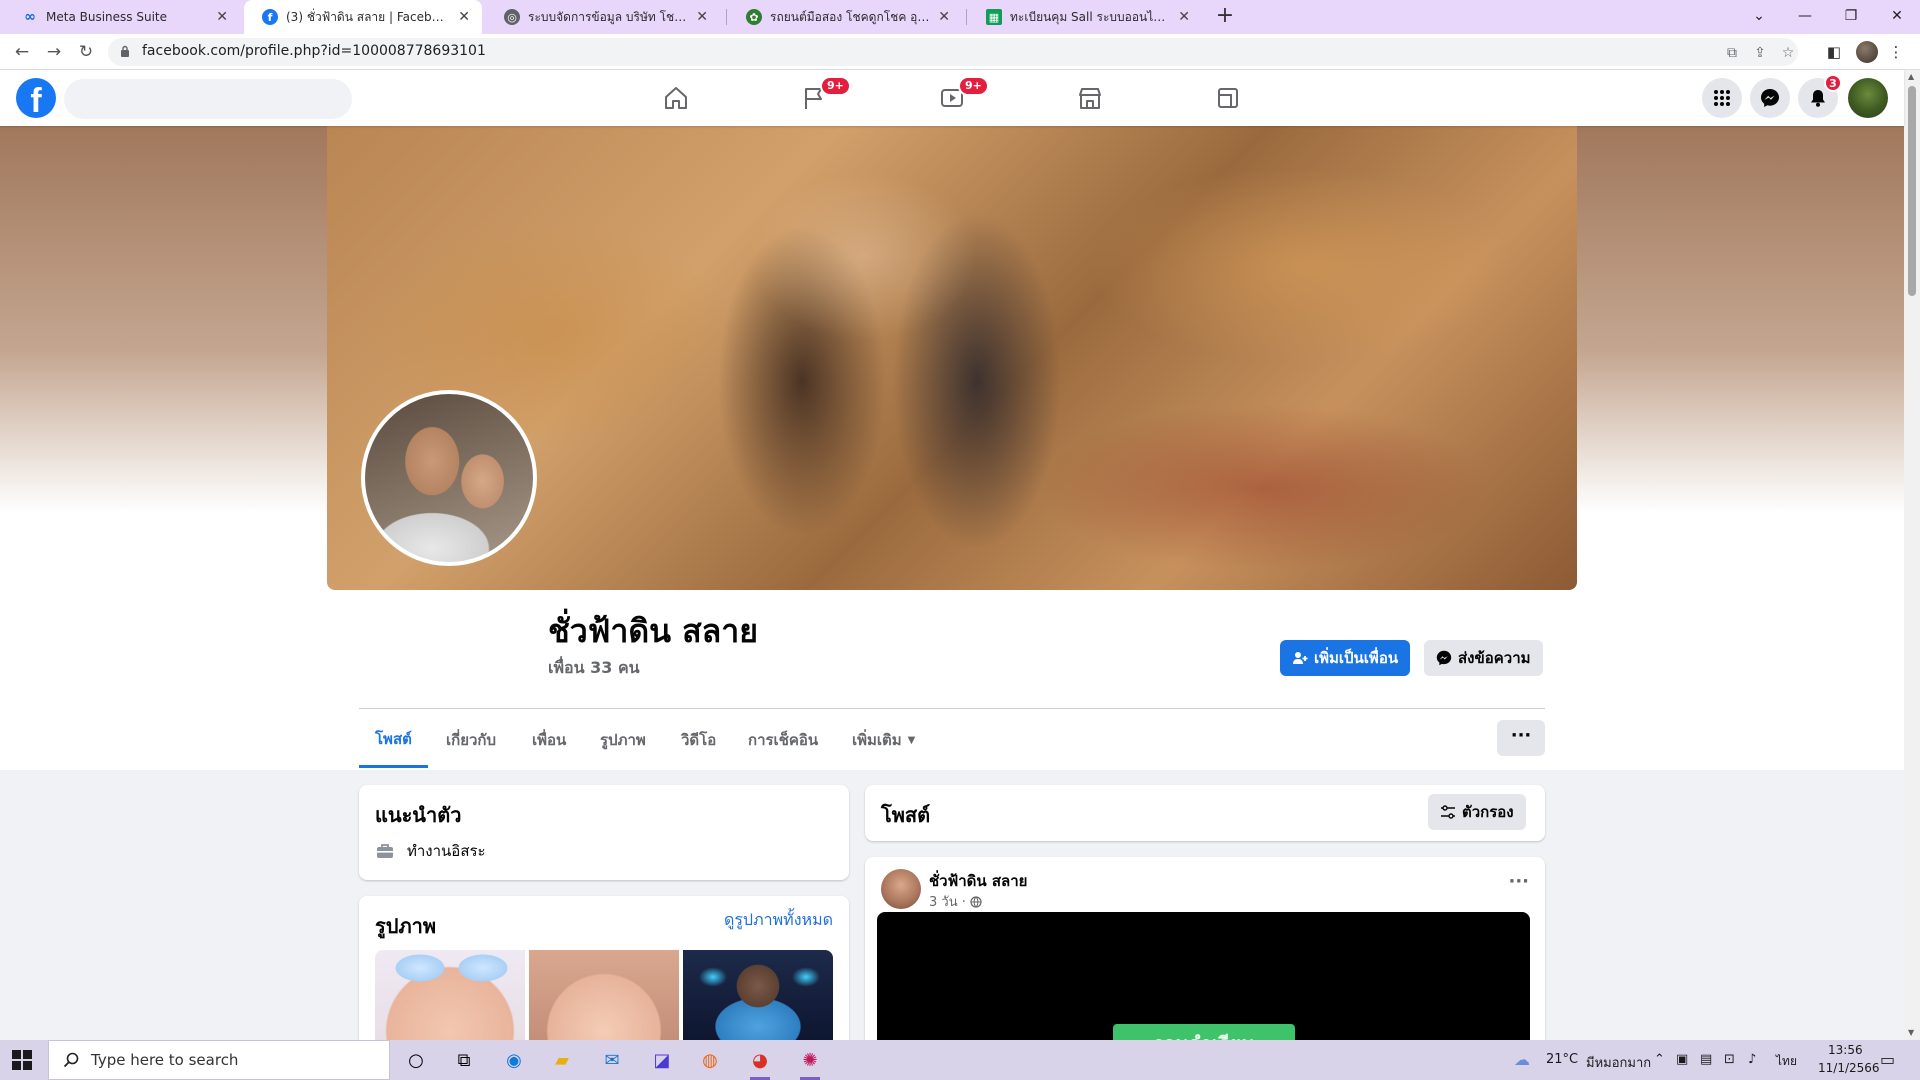 The image size is (1920, 1080). I want to click on friends-count: เพื่อน 33 คน, so click(594, 668).